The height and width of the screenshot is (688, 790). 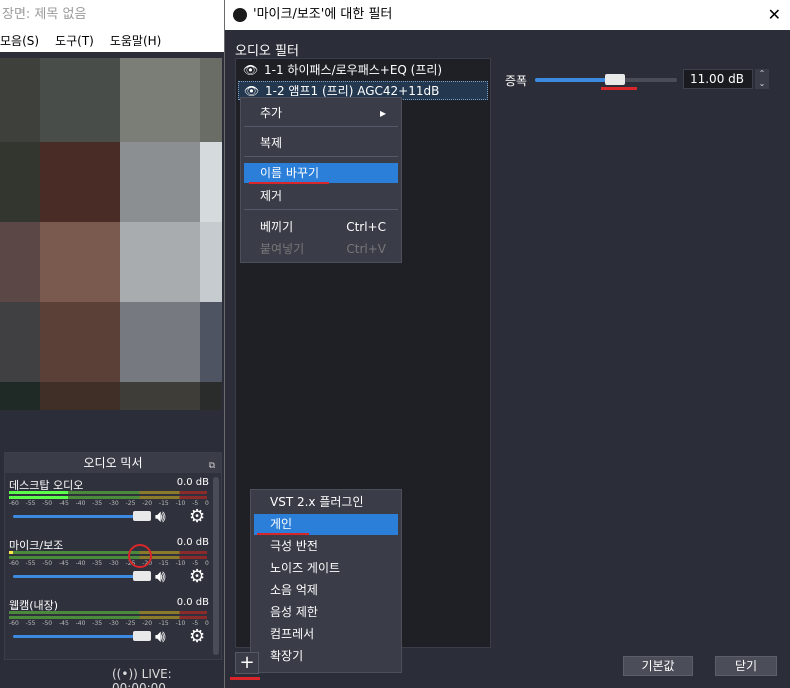 I want to click on menu-scene-collection: 모음(S), so click(x=23, y=41).